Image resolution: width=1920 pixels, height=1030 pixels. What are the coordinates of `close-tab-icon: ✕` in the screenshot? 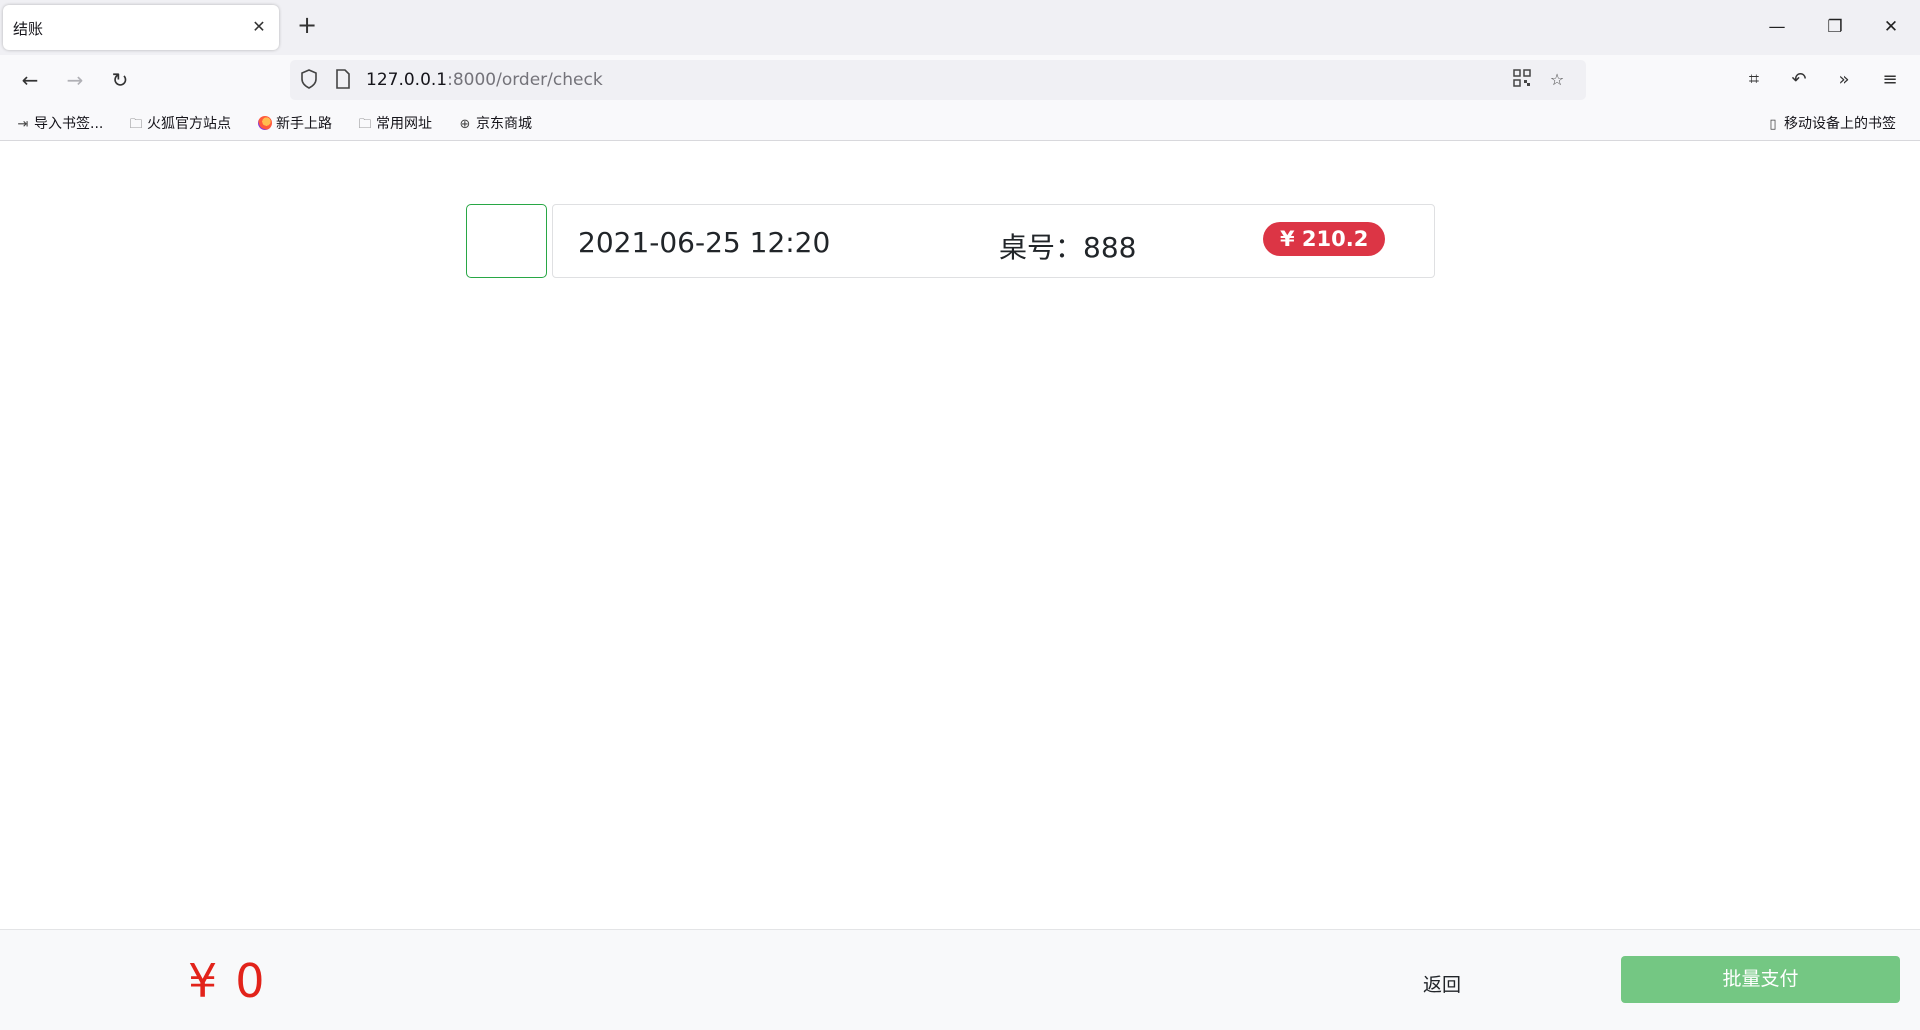 It's located at (259, 27).